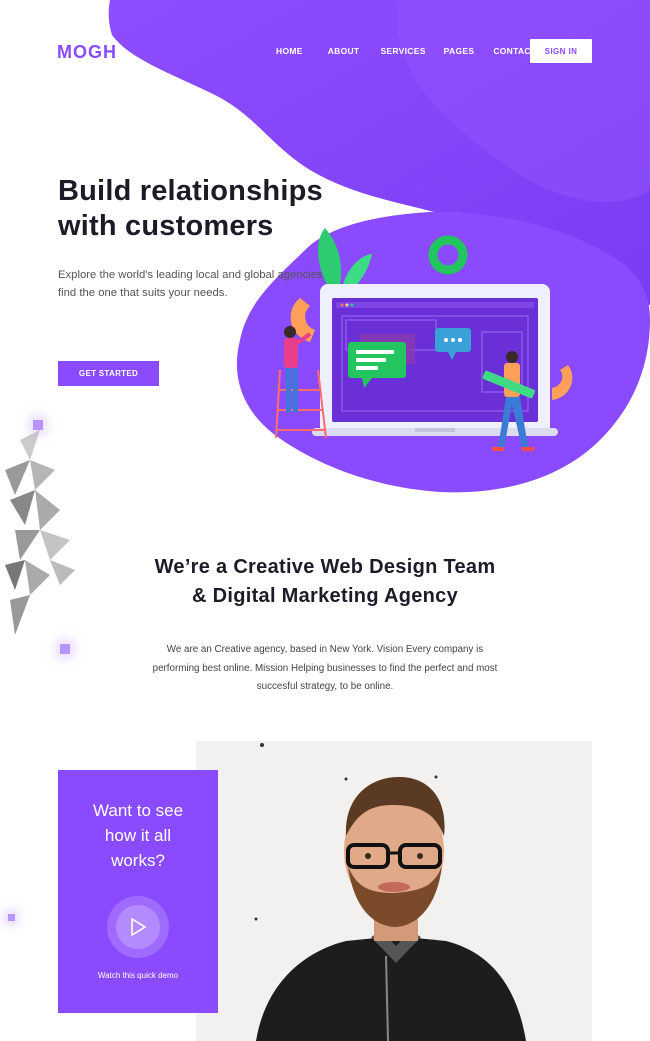 This screenshot has width=650, height=1041. I want to click on geometric-decoration, so click(45, 530).